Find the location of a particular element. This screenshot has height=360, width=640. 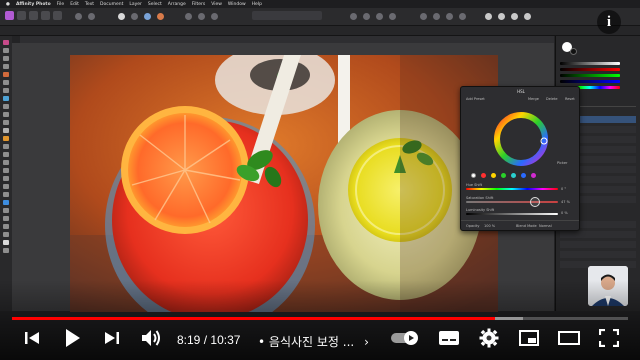

document-tab is located at coordinates (287, 39).